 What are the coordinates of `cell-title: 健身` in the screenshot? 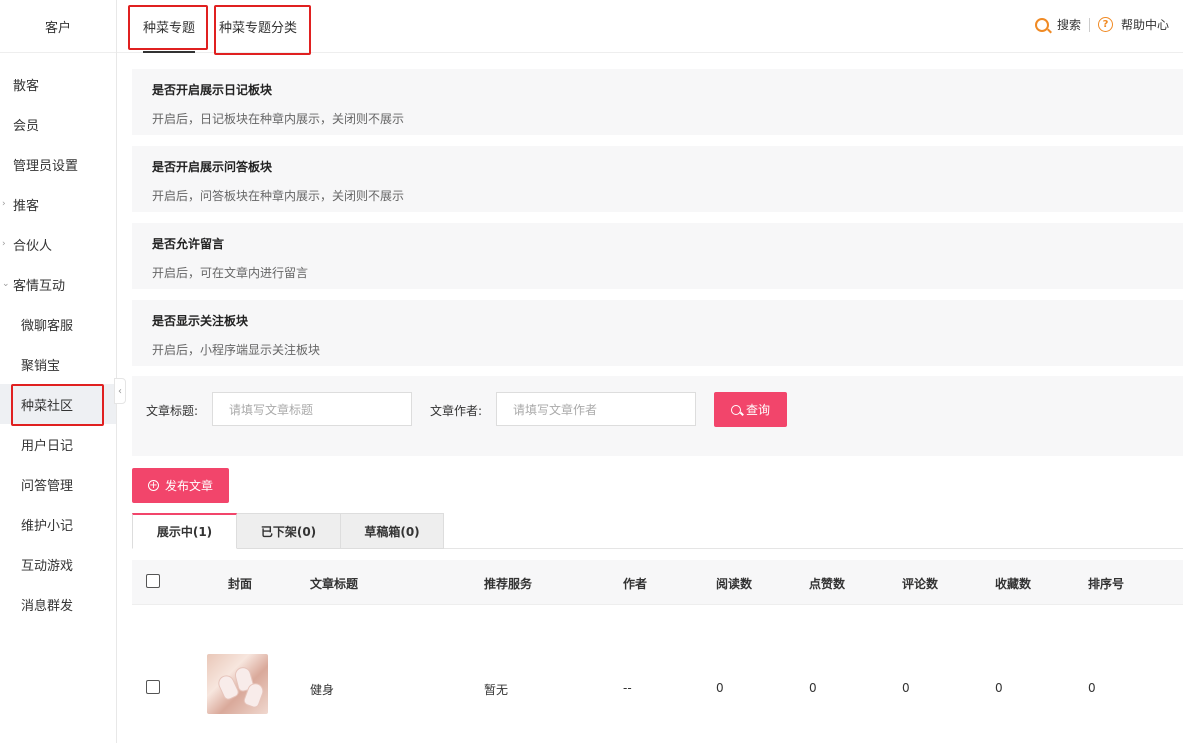 It's located at (322, 689).